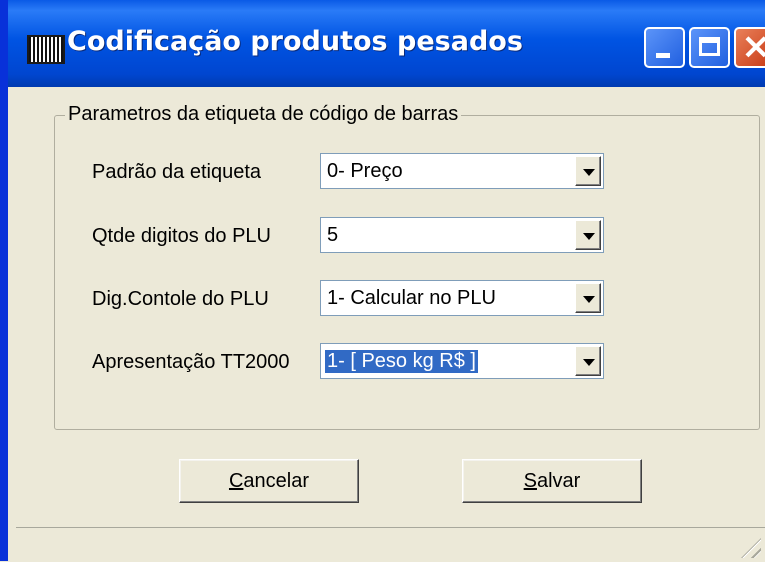 The height and width of the screenshot is (562, 765). I want to click on maximize-icon, so click(709, 46).